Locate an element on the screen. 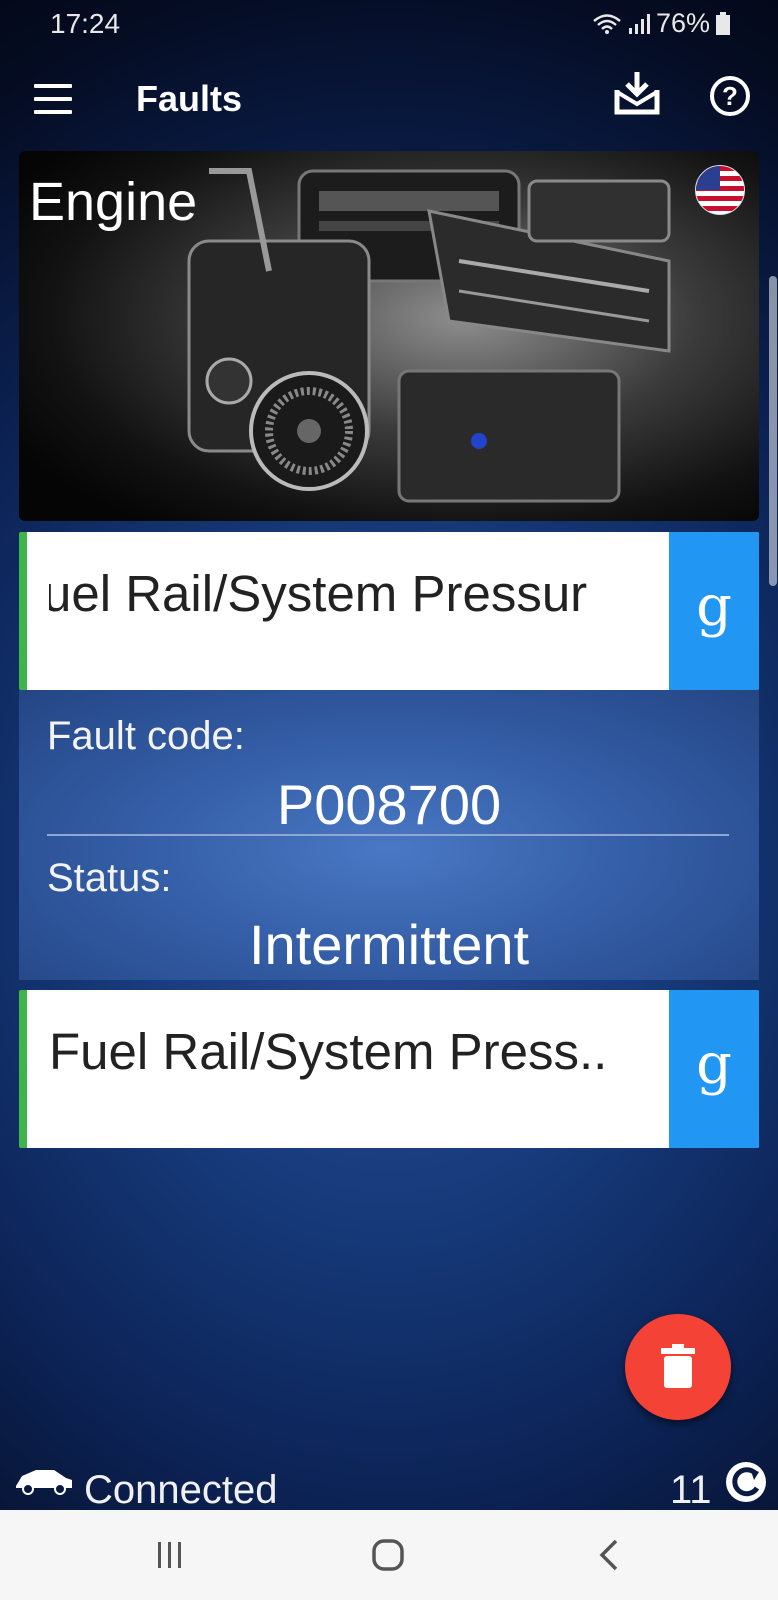  app-bar: Faults ? is located at coordinates (389, 100).